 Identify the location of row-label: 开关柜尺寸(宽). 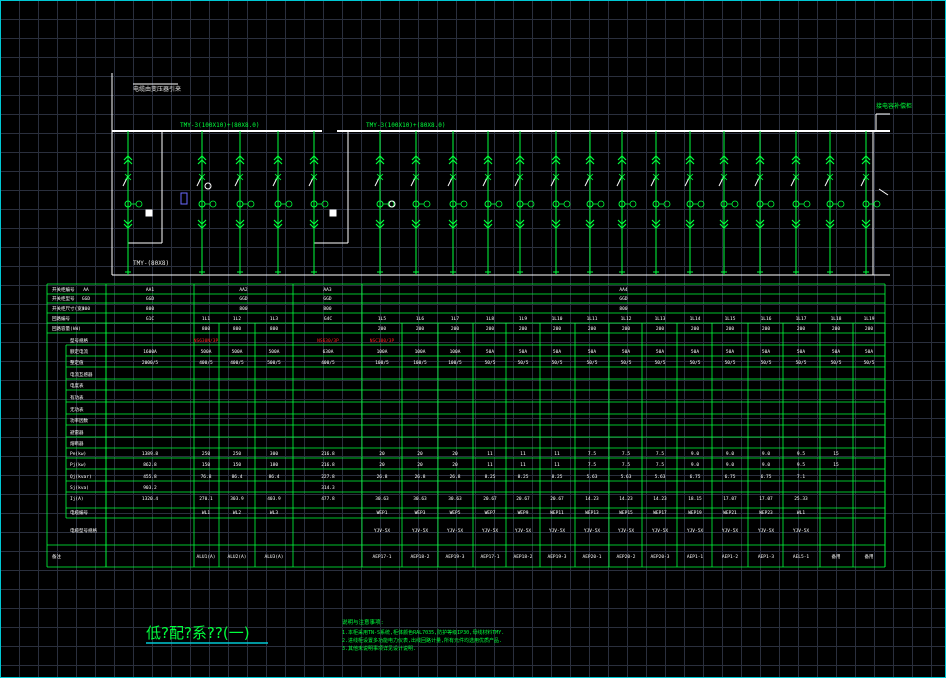
(68, 308).